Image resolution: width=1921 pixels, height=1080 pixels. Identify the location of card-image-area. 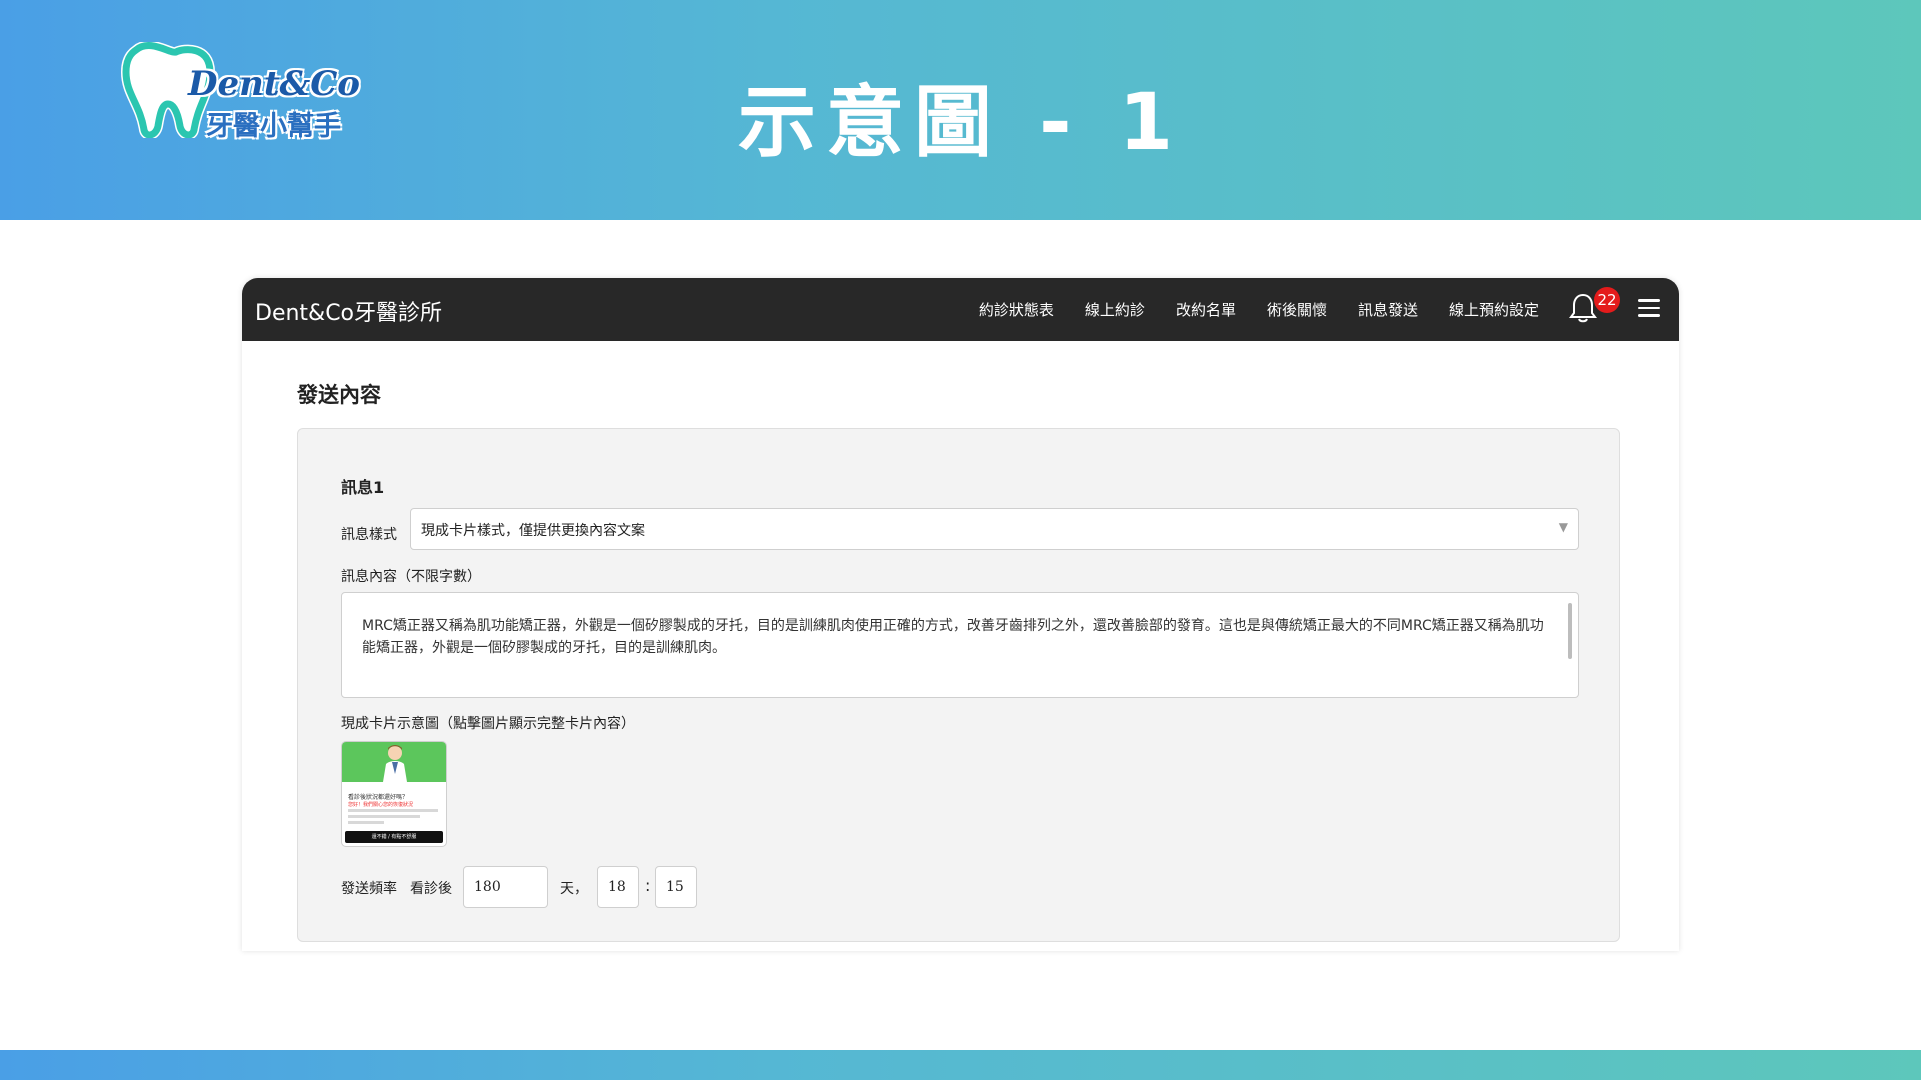
(394, 762).